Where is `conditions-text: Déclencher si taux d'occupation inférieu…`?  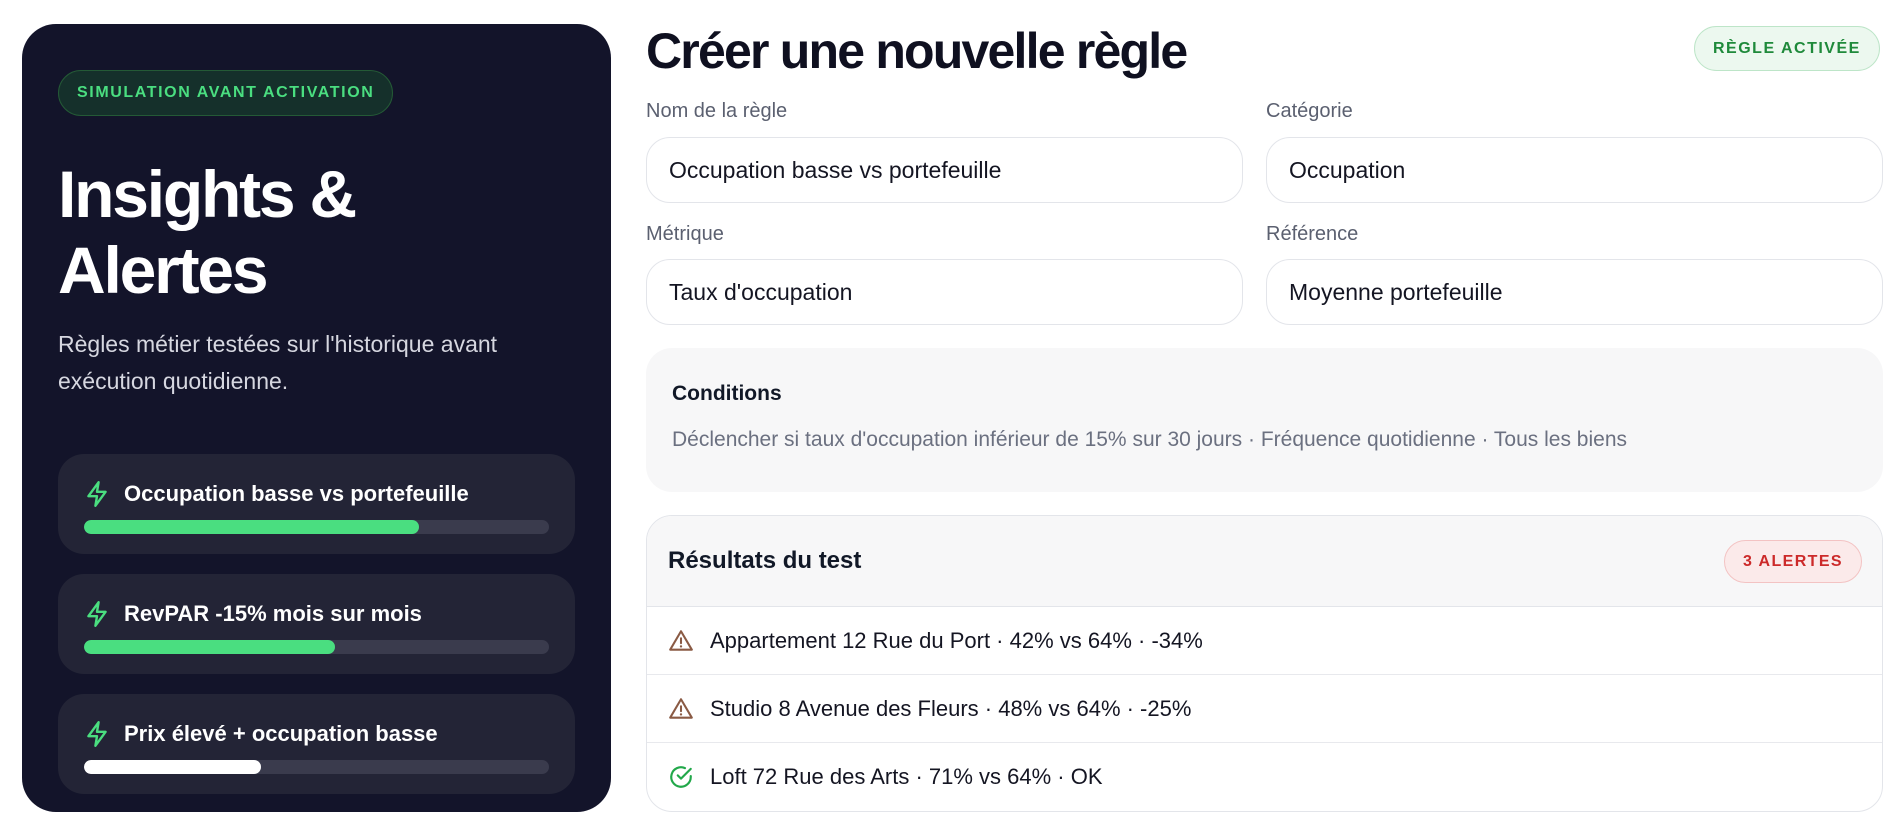
conditions-text: Déclencher si taux d'occupation inférieu… is located at coordinates (1150, 439).